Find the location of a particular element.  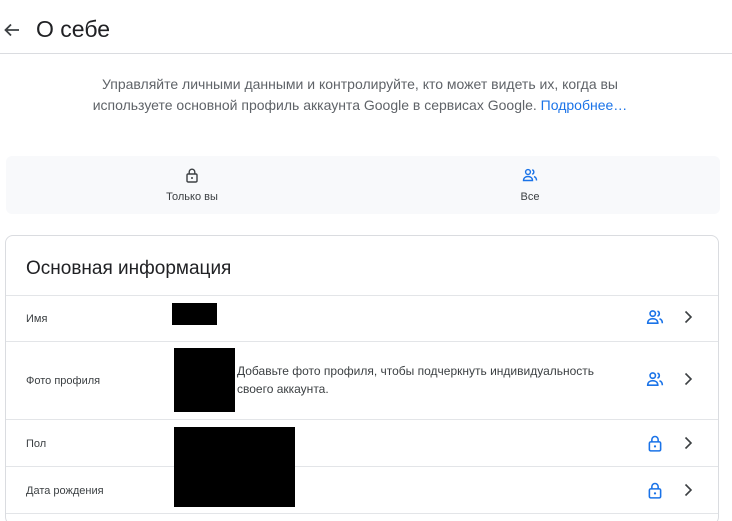

legend-everyone: Все is located at coordinates (530, 185).